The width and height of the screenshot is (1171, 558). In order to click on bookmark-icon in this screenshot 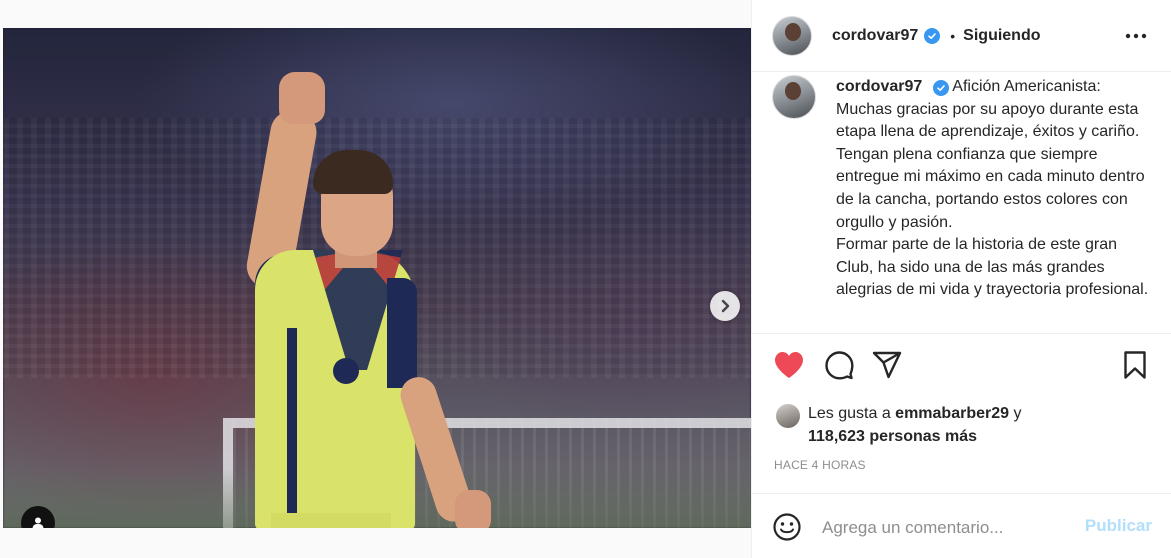, I will do `click(1135, 365)`.